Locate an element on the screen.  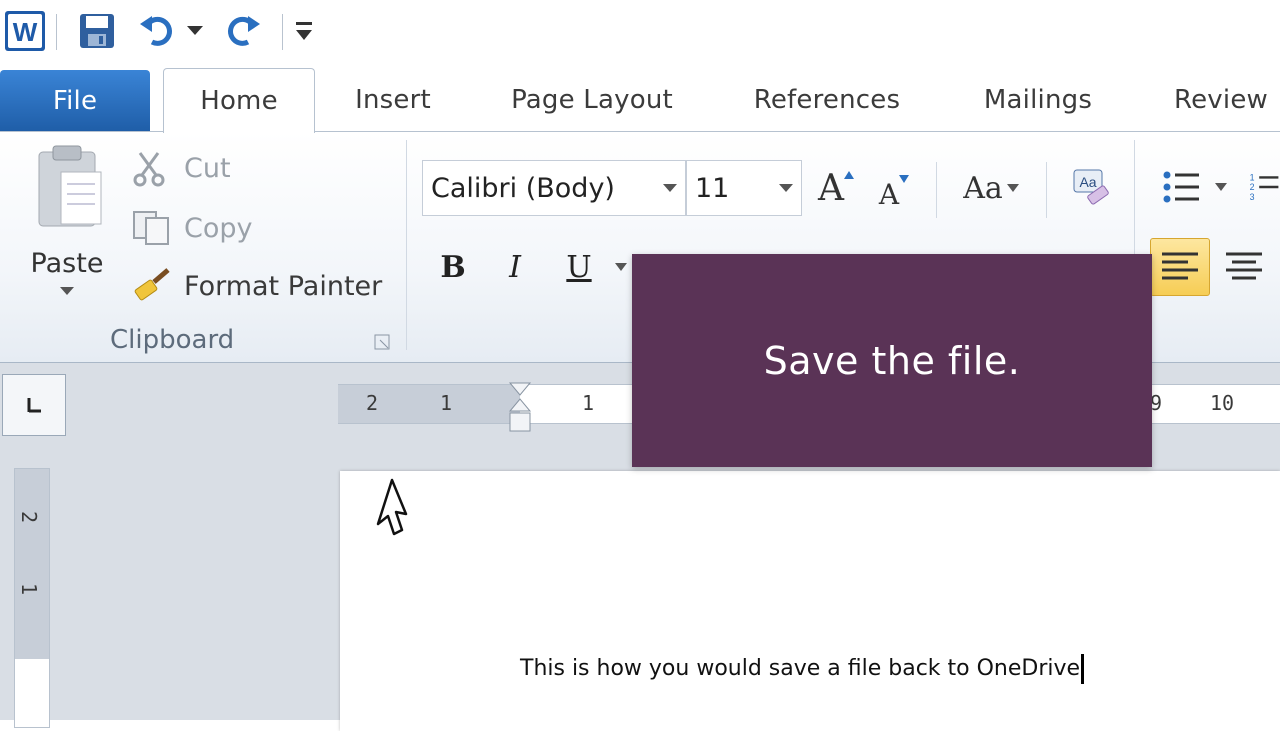
vertical-ruler: 2 1 is located at coordinates (32, 598).